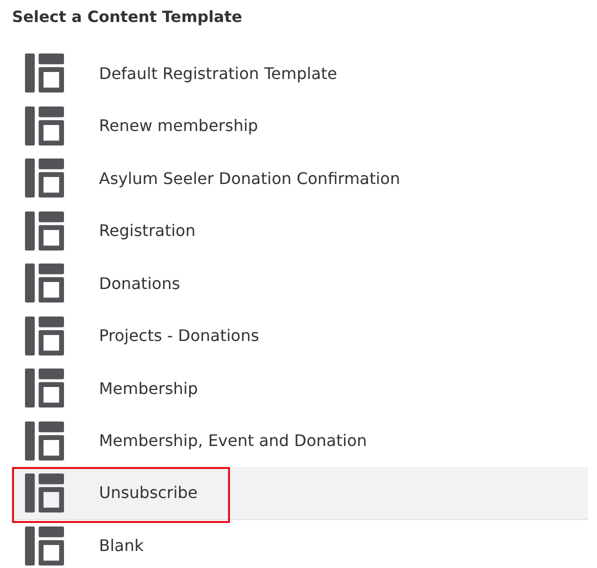 The width and height of the screenshot is (597, 568). Describe the element at coordinates (300, 336) in the screenshot. I see `template-item: Projects - Donations` at that location.